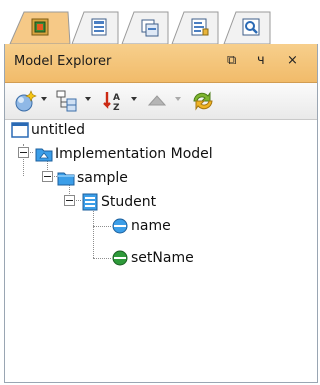  Describe the element at coordinates (251, 27) in the screenshot. I see `search-icon` at that location.